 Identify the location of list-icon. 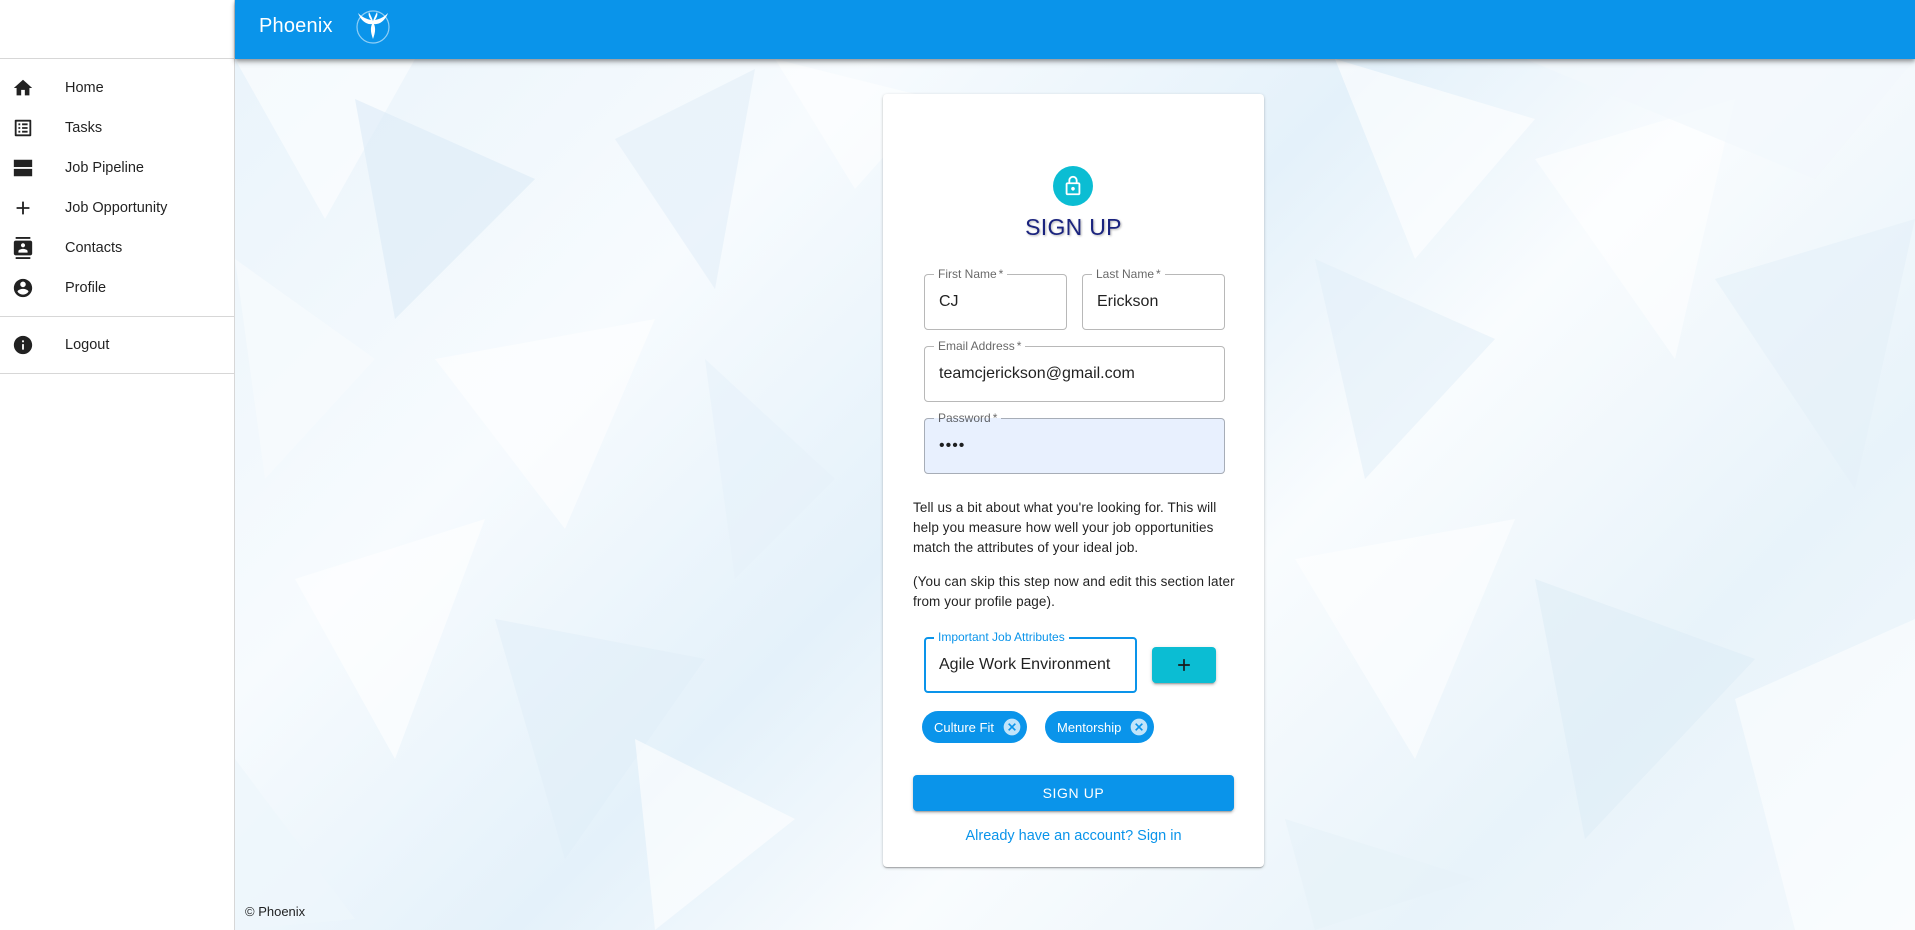
(23, 128).